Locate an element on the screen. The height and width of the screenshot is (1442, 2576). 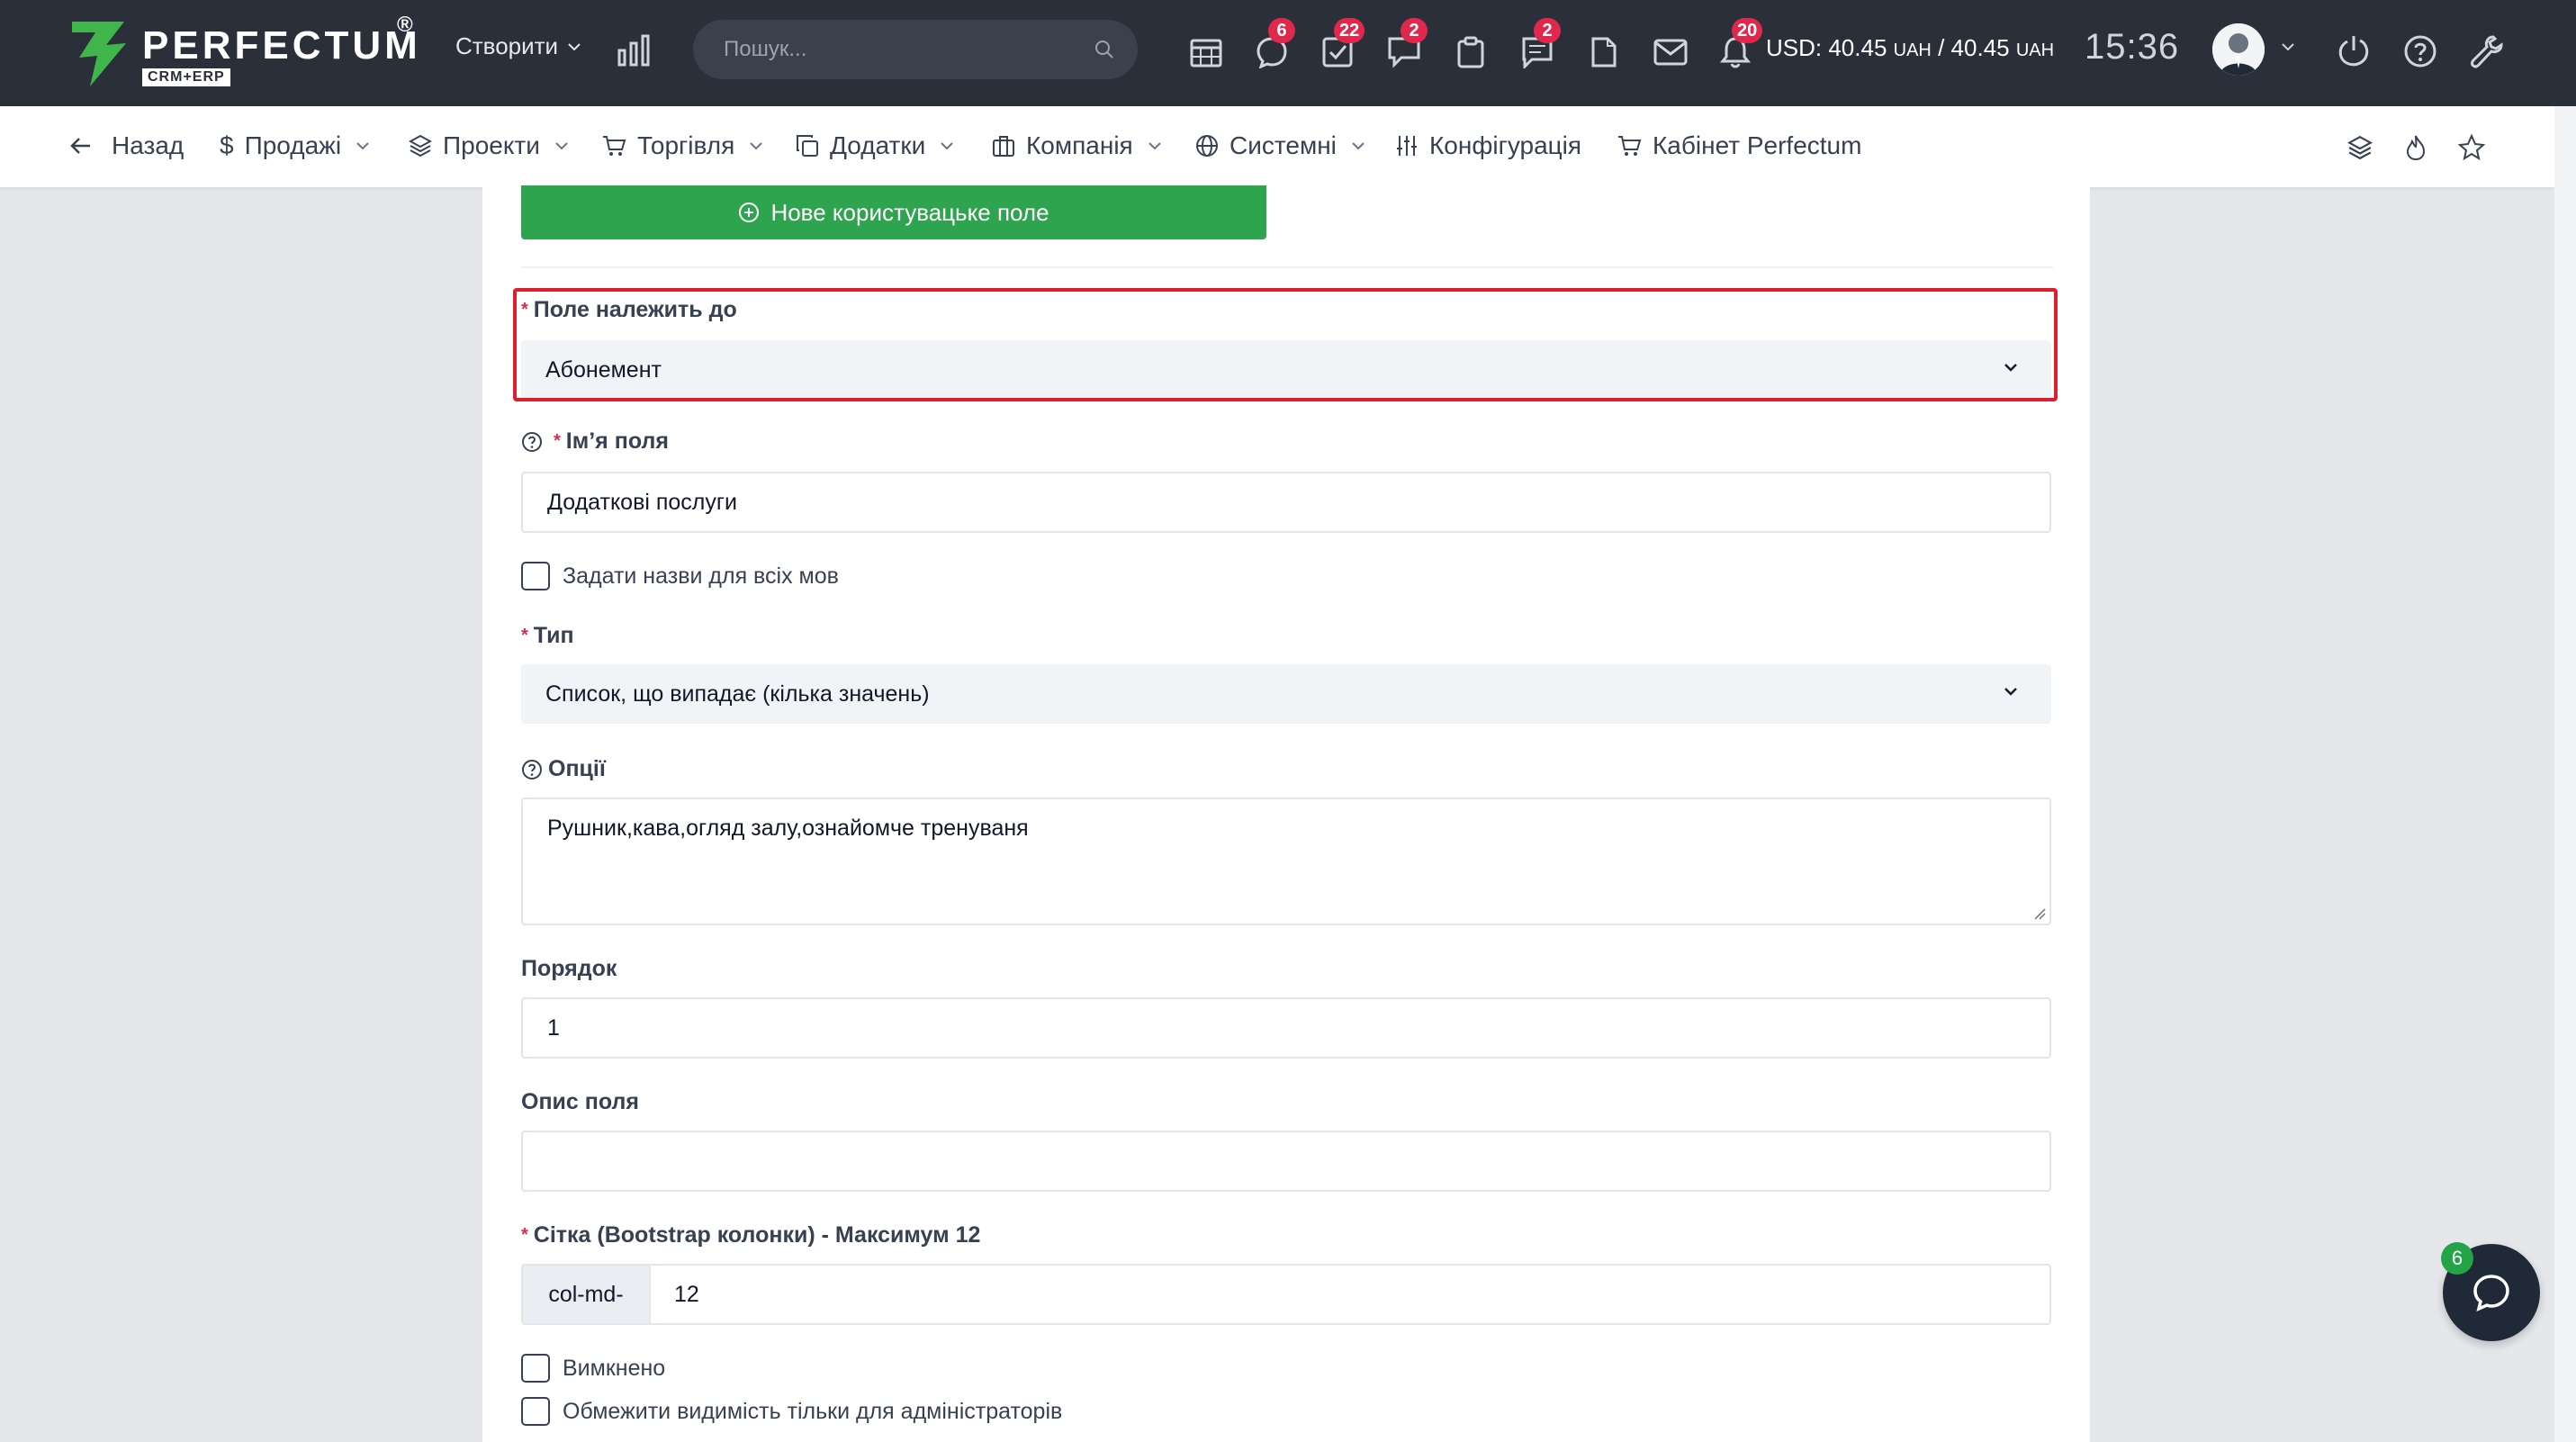
document-icon is located at coordinates (1604, 52).